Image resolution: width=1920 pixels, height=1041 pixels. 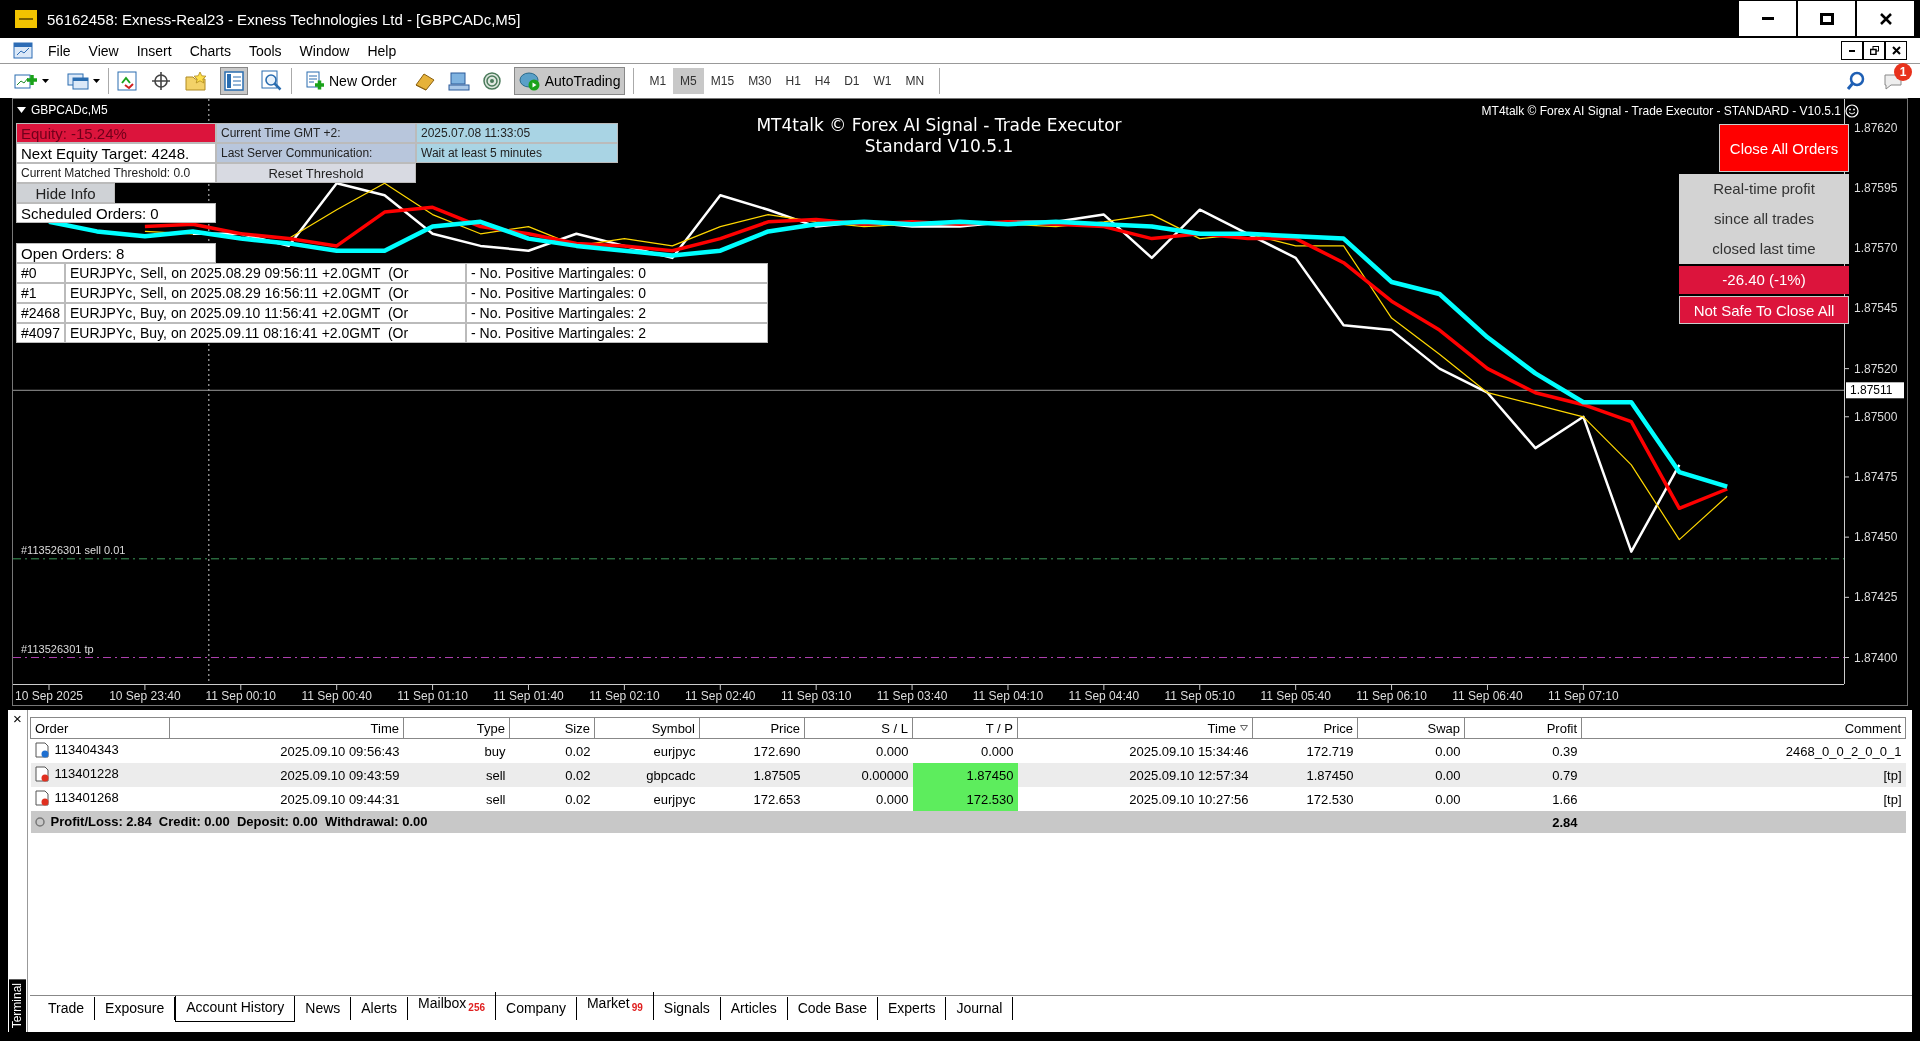 What do you see at coordinates (858, 775) in the screenshot?
I see `table-cell: 0.00000` at bounding box center [858, 775].